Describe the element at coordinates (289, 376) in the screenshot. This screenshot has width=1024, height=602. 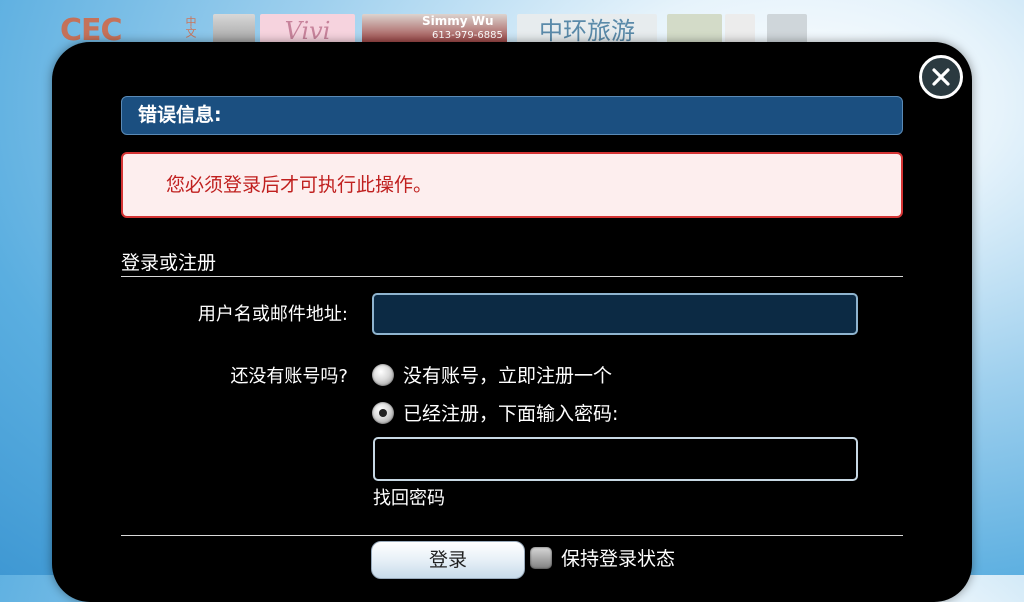
I see `account-question-label: 还没有账号吗?` at that location.